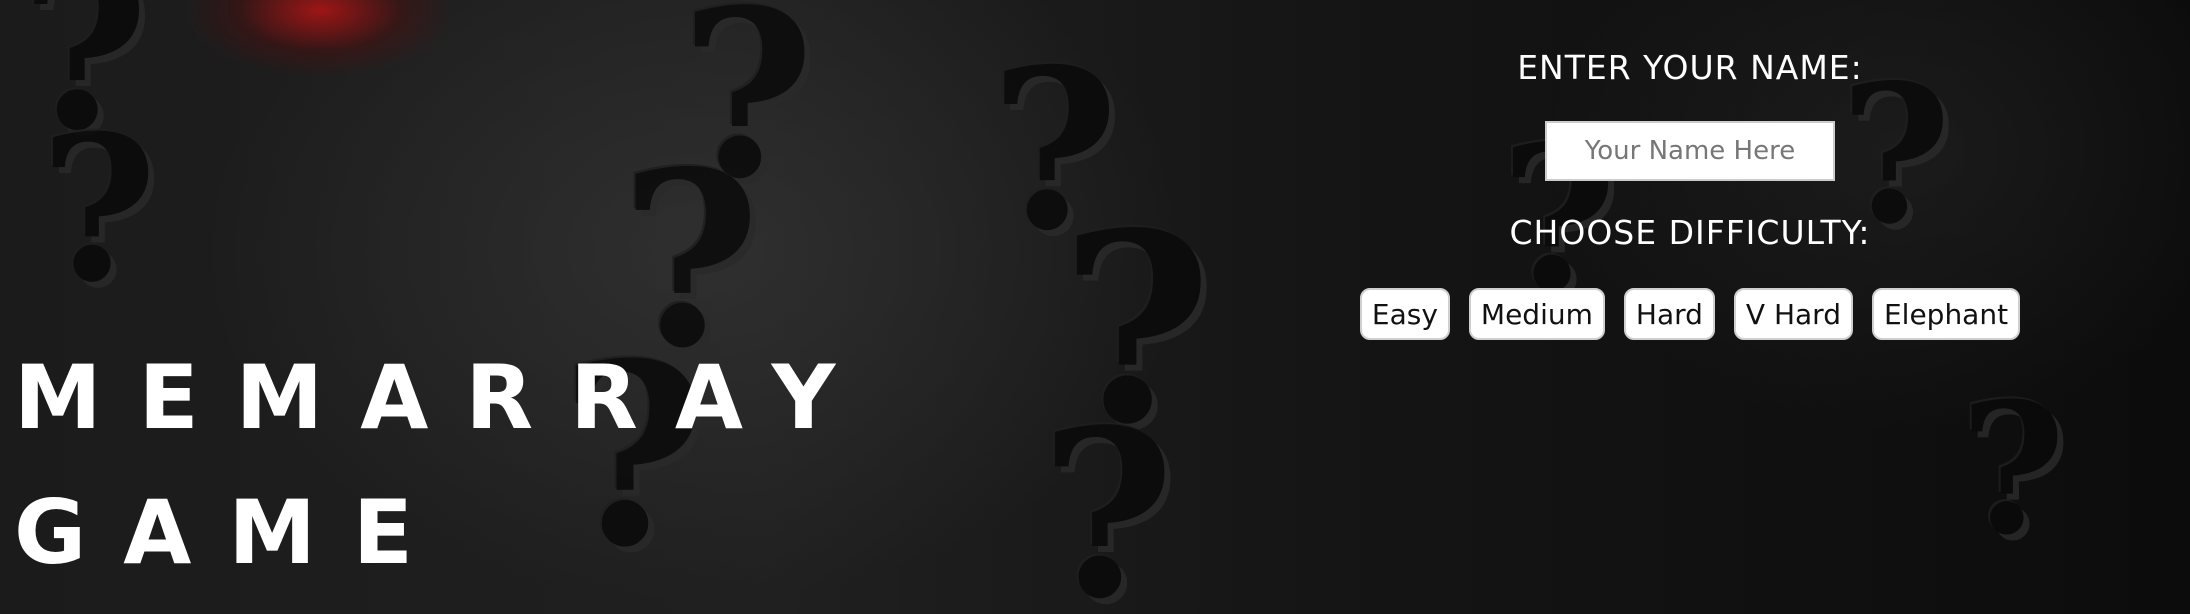 Image resolution: width=2190 pixels, height=614 pixels. I want to click on game-title-line-2: GAME, so click(232, 532).